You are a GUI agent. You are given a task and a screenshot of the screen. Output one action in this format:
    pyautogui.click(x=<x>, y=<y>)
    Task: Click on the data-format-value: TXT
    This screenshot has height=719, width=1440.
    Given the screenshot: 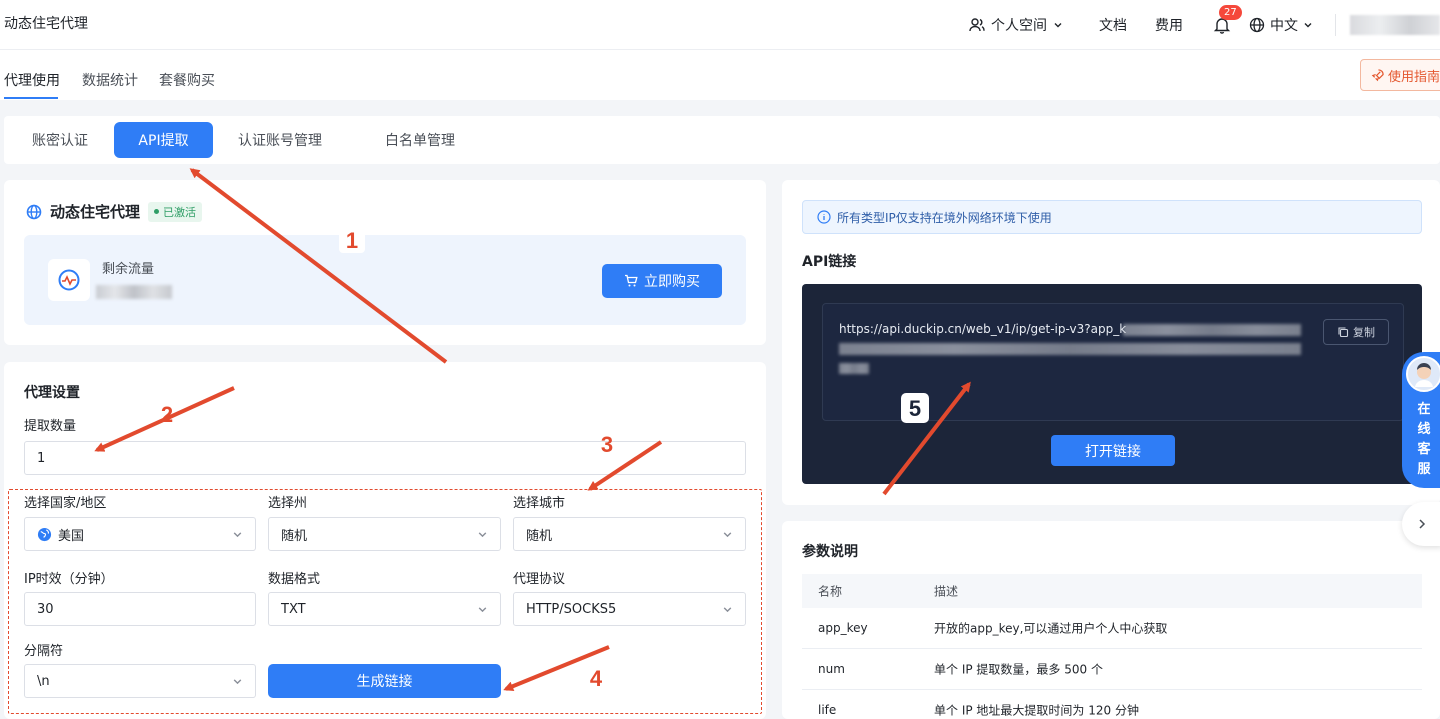 What is the action you would take?
    pyautogui.click(x=293, y=609)
    